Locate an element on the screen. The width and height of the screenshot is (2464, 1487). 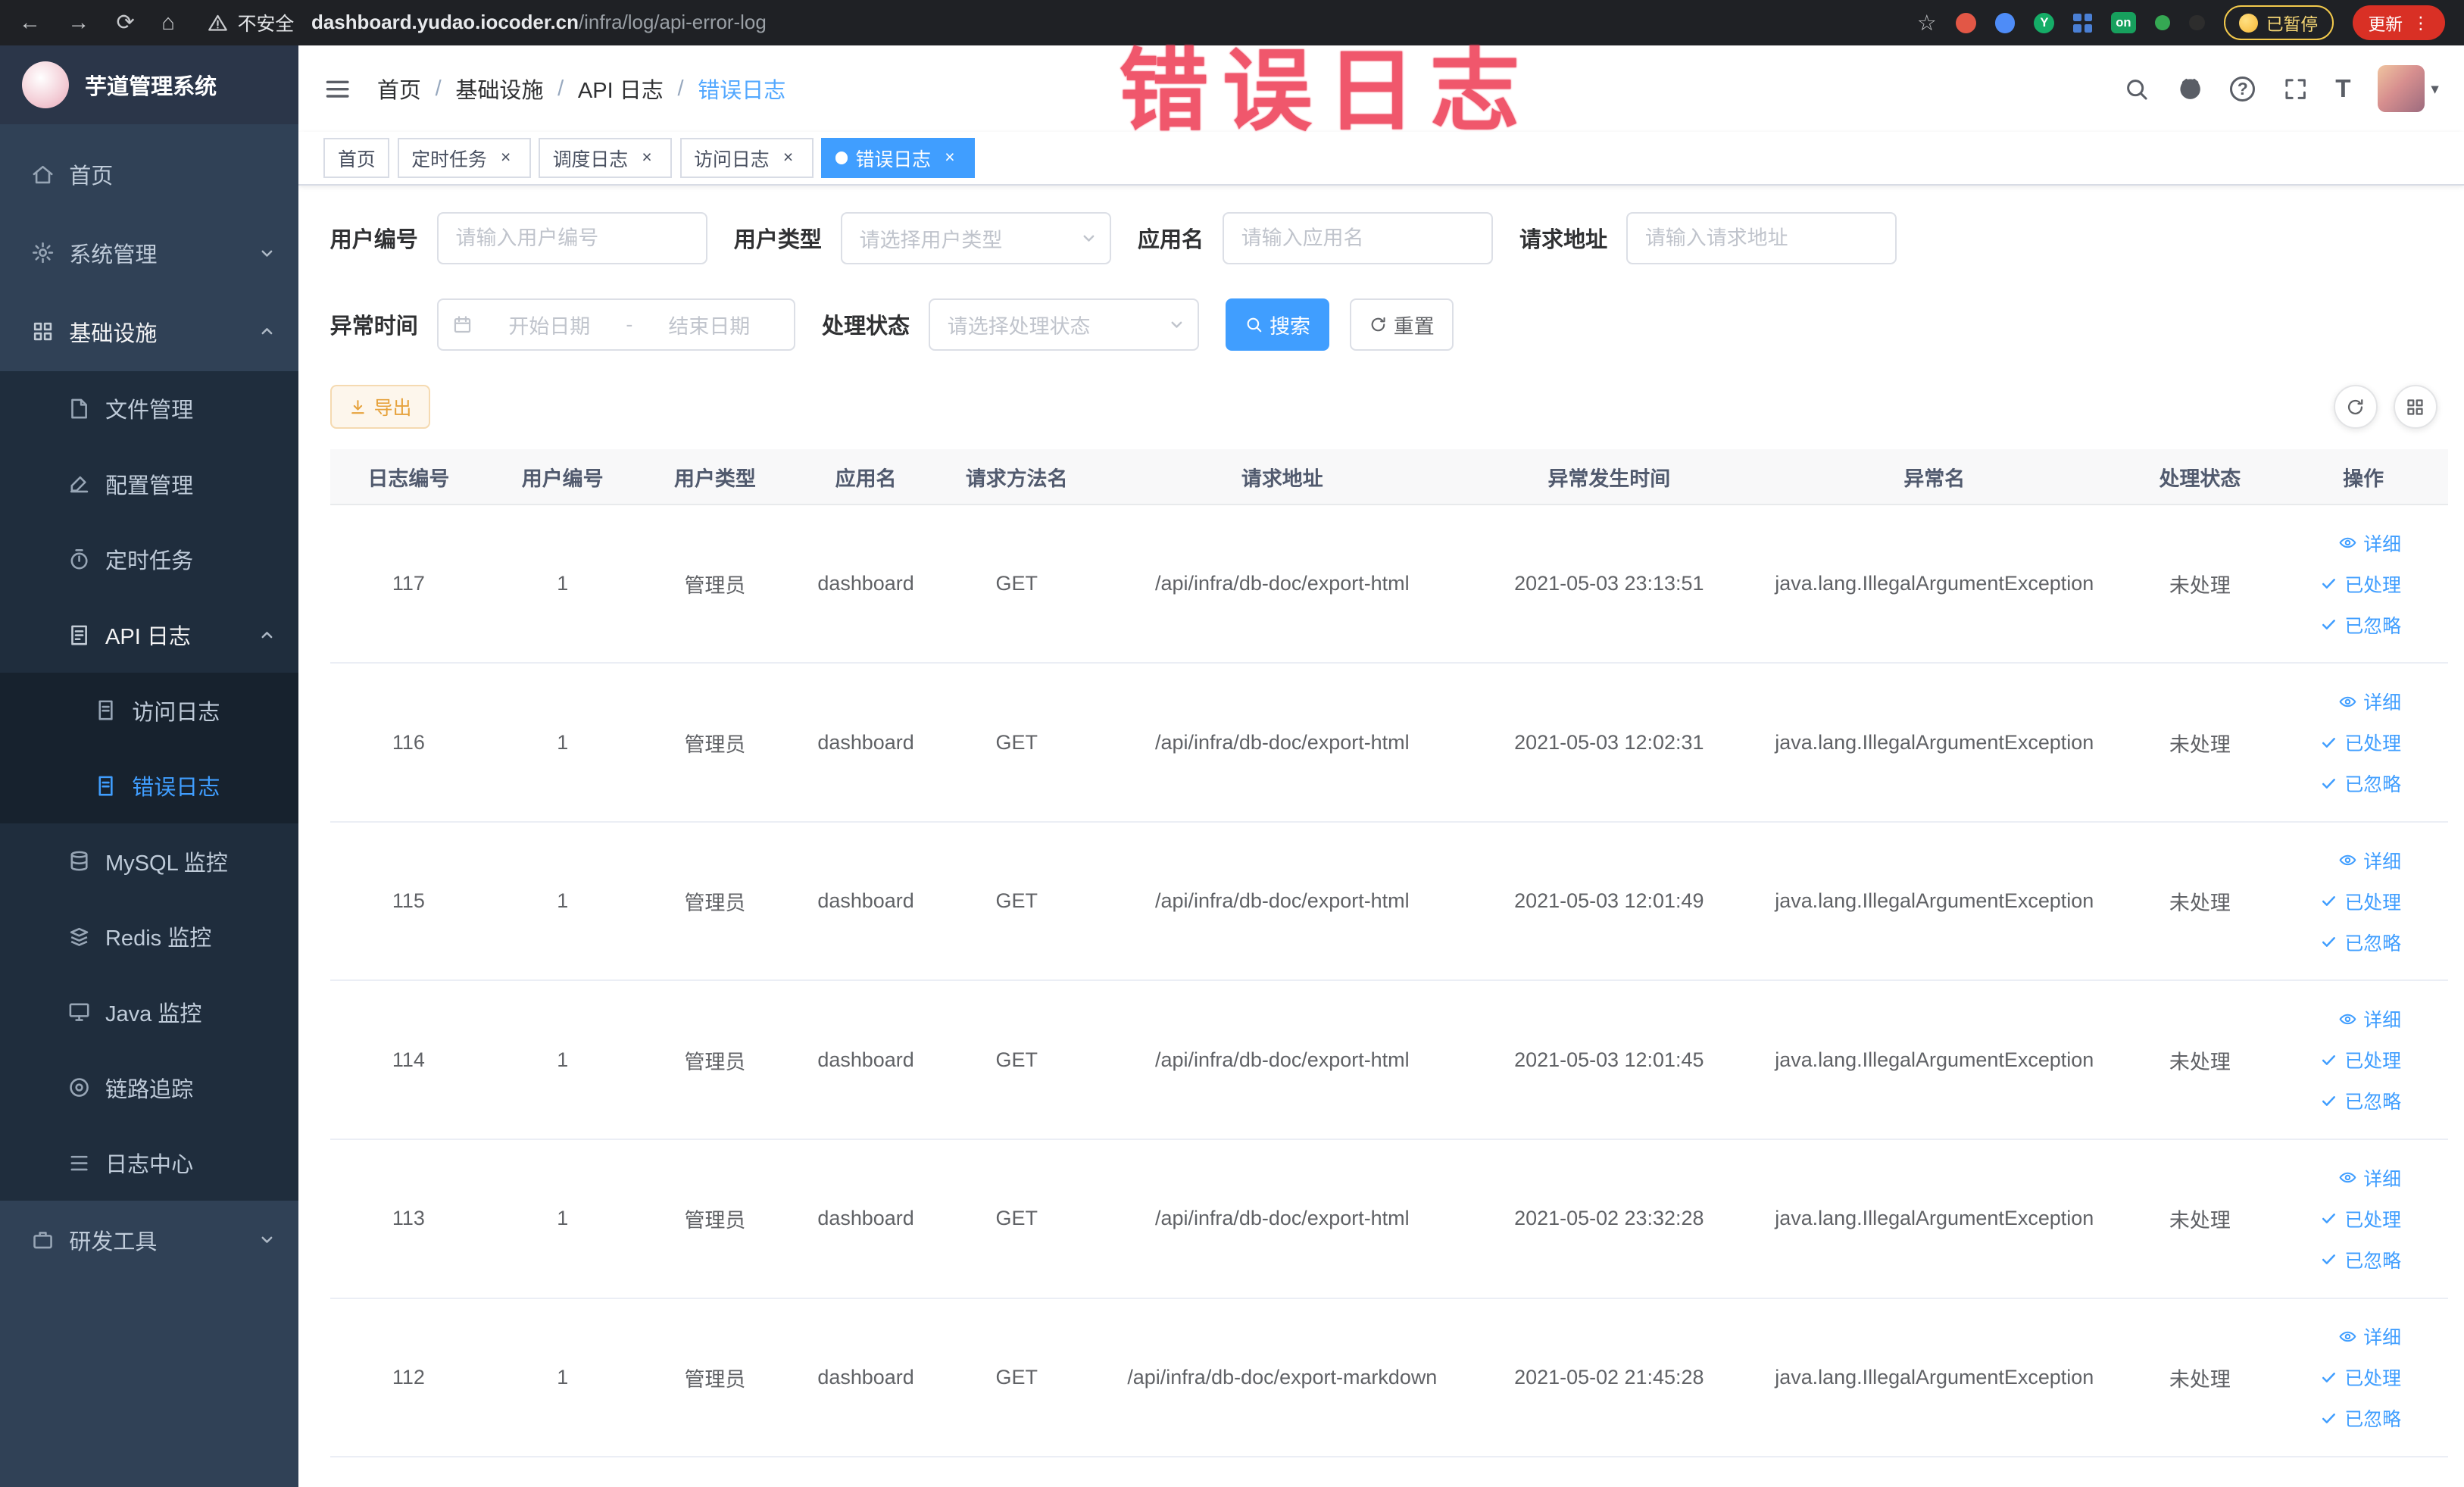
filter-row-1: 用户编号 用户类型 请选择用户类型 应用名 请求地址 is located at coordinates (1389, 238).